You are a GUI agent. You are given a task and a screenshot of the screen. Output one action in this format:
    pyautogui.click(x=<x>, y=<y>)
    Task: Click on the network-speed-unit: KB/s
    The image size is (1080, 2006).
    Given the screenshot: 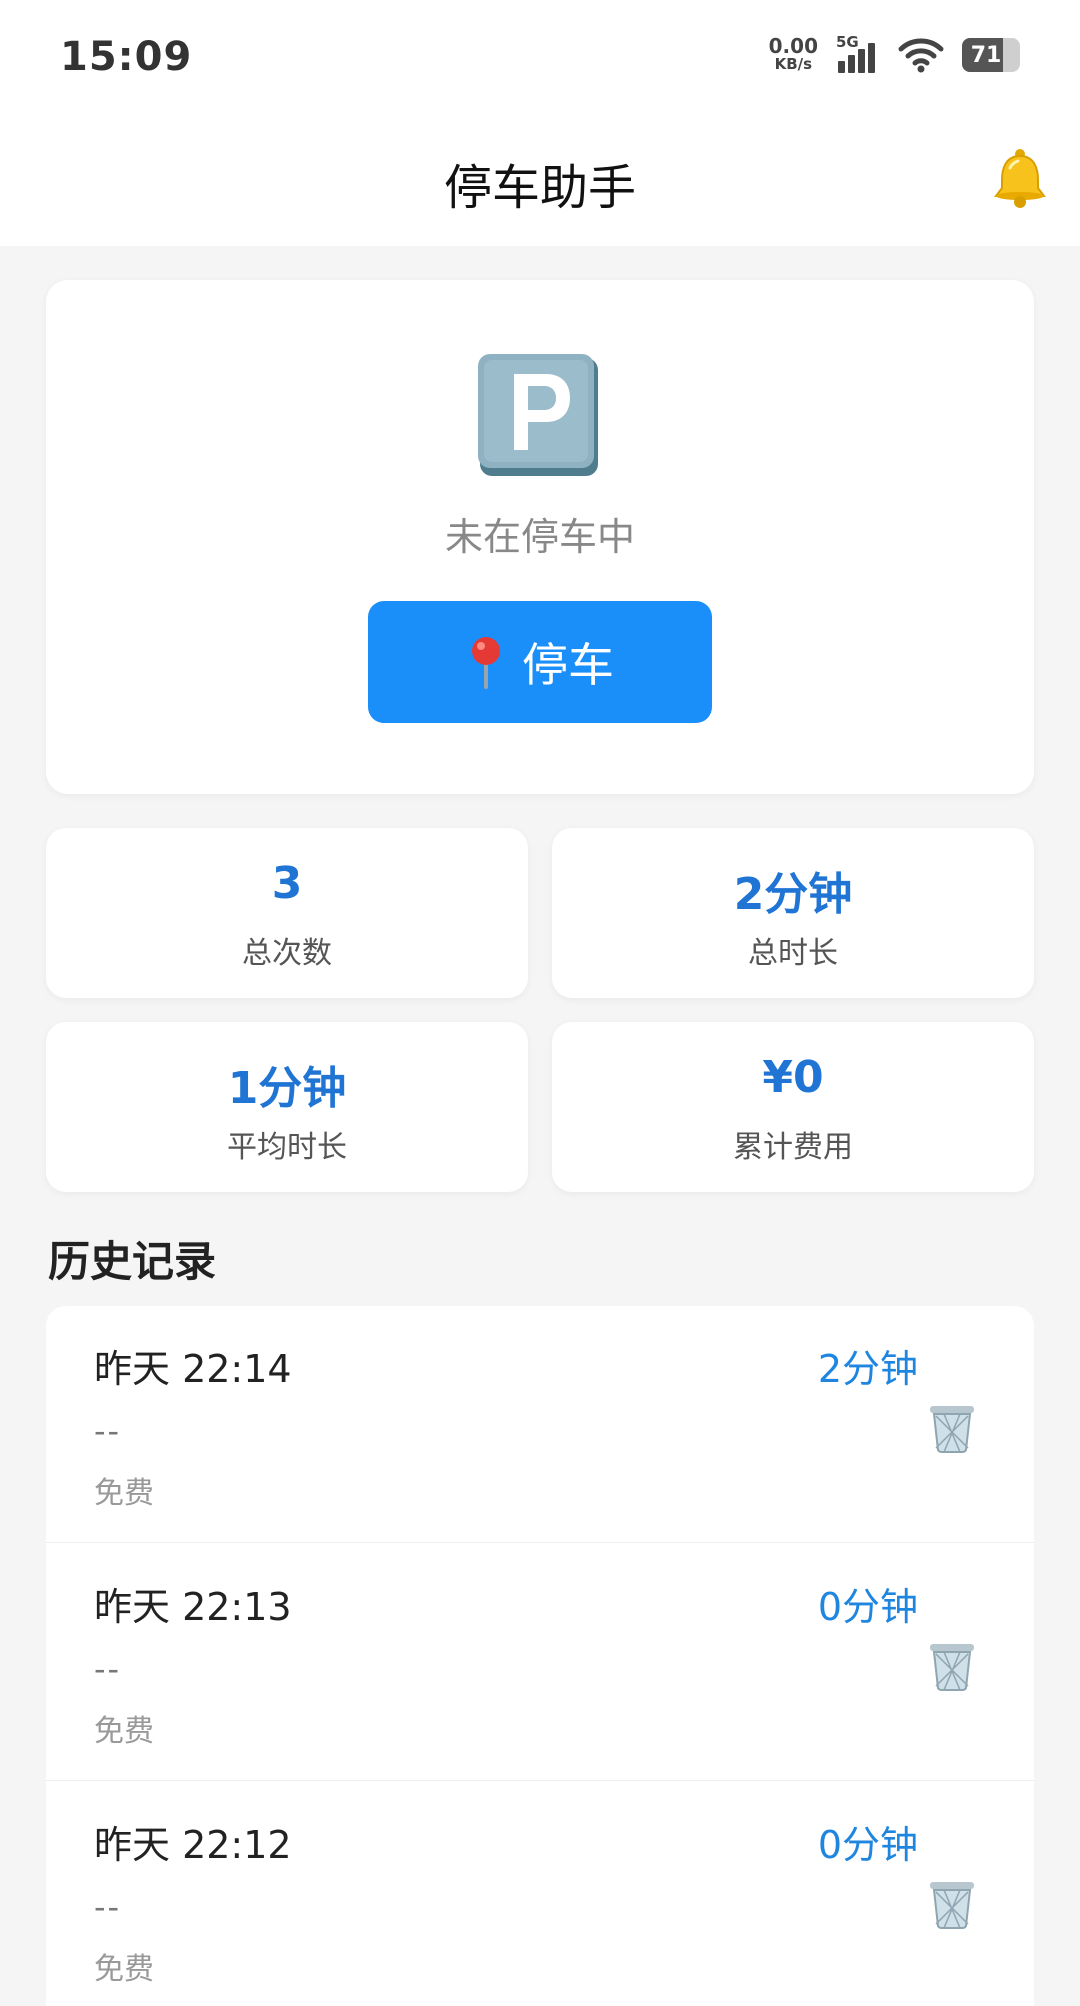 What is the action you would take?
    pyautogui.click(x=793, y=64)
    